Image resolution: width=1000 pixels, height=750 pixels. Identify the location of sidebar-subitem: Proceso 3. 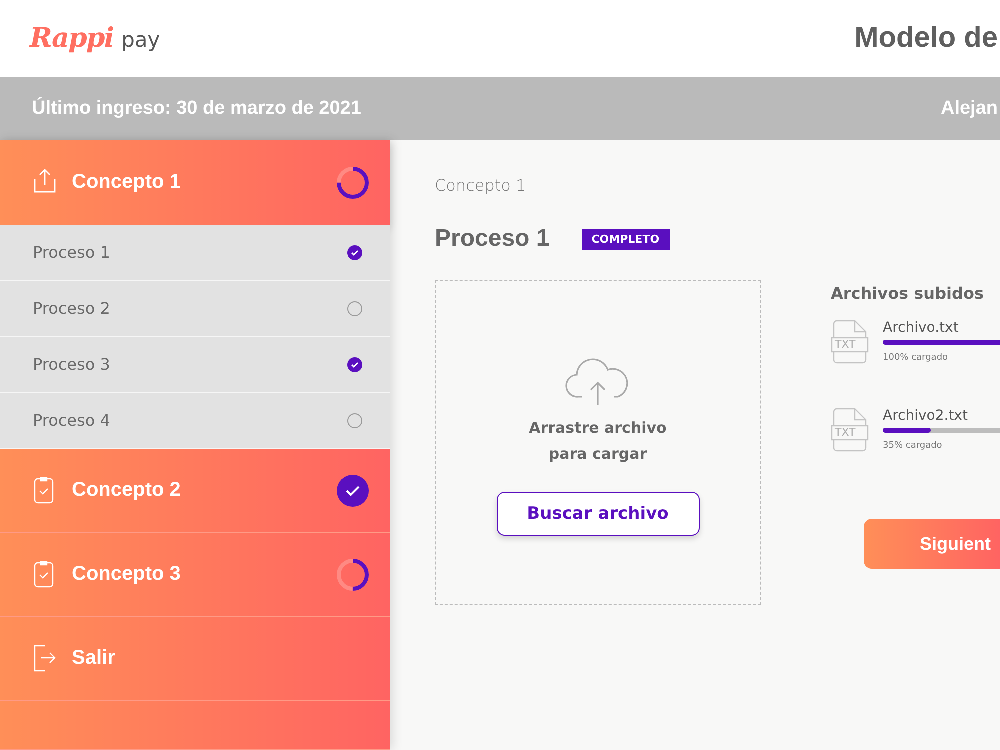
(195, 365).